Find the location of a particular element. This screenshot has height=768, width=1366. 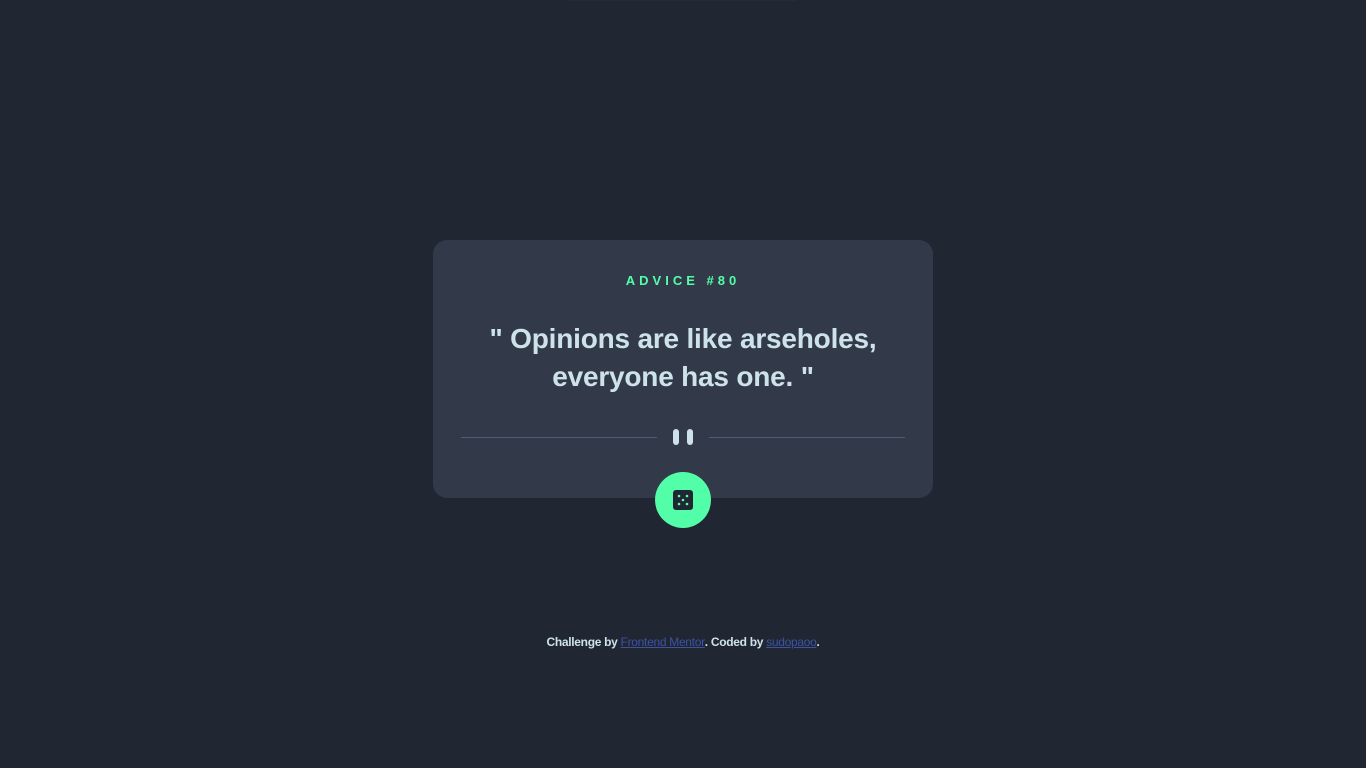

pattern-divider is located at coordinates (683, 437).